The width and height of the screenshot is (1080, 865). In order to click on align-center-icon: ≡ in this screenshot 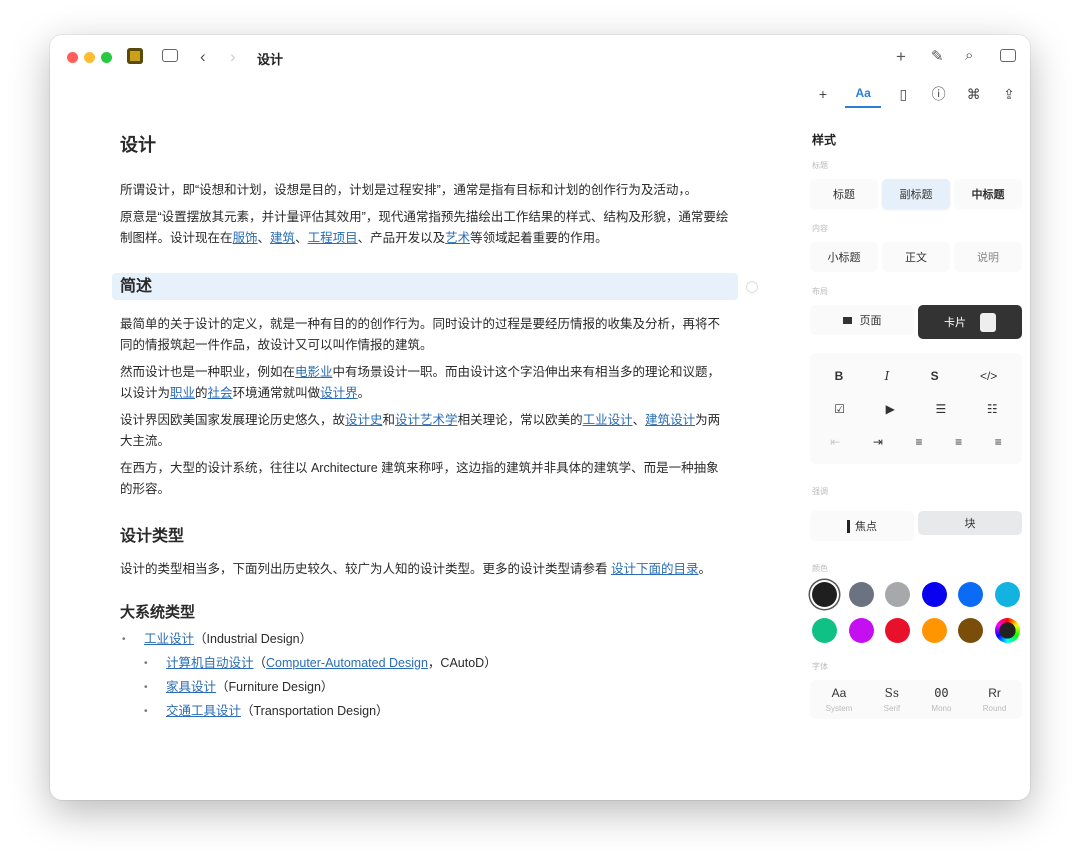, I will do `click(958, 442)`.